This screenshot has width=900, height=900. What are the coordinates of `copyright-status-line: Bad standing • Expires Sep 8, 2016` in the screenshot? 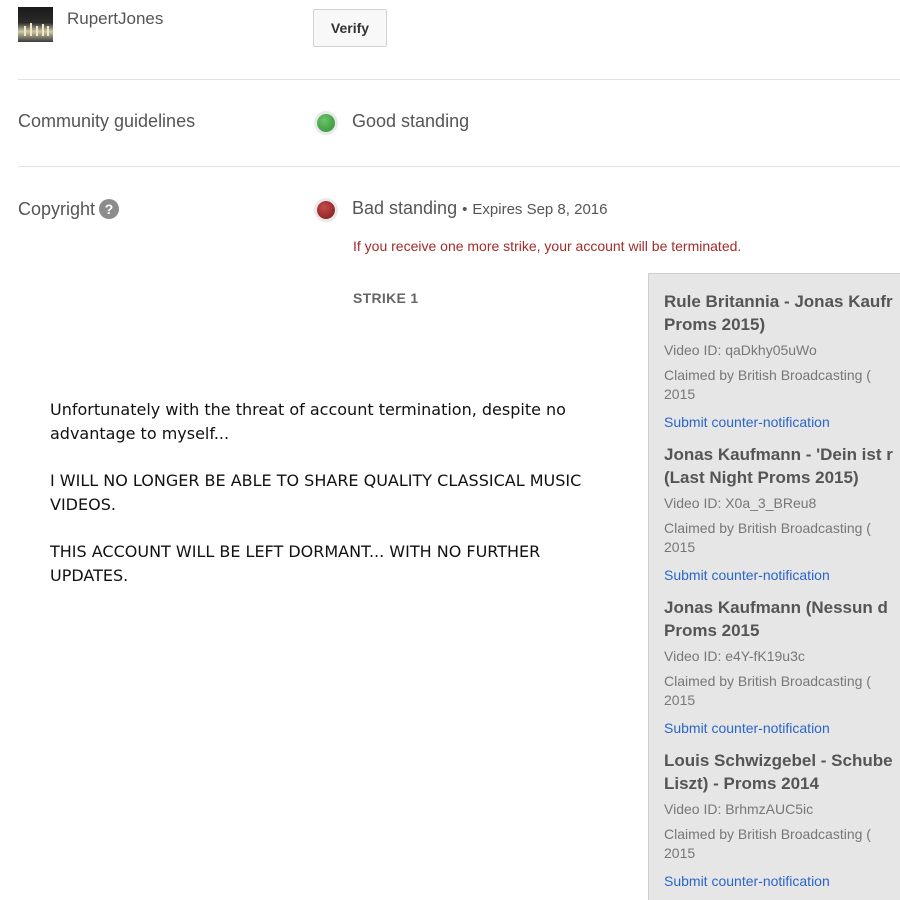 It's located at (479, 208).